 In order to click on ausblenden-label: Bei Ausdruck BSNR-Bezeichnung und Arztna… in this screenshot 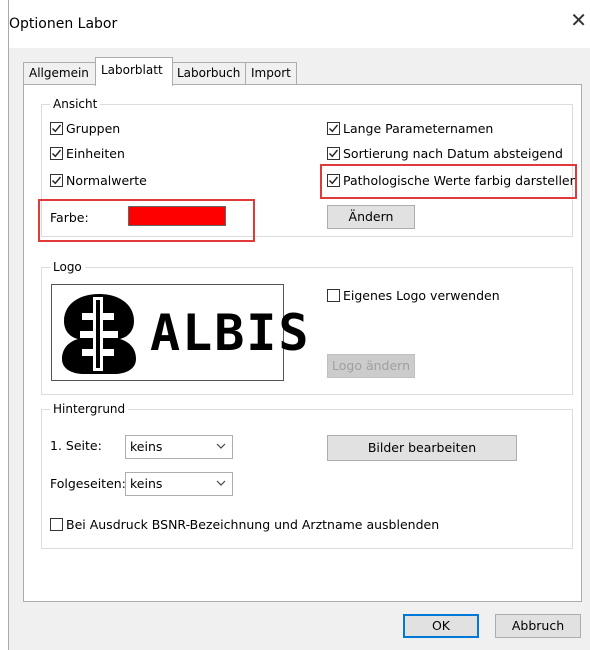, I will do `click(253, 524)`.